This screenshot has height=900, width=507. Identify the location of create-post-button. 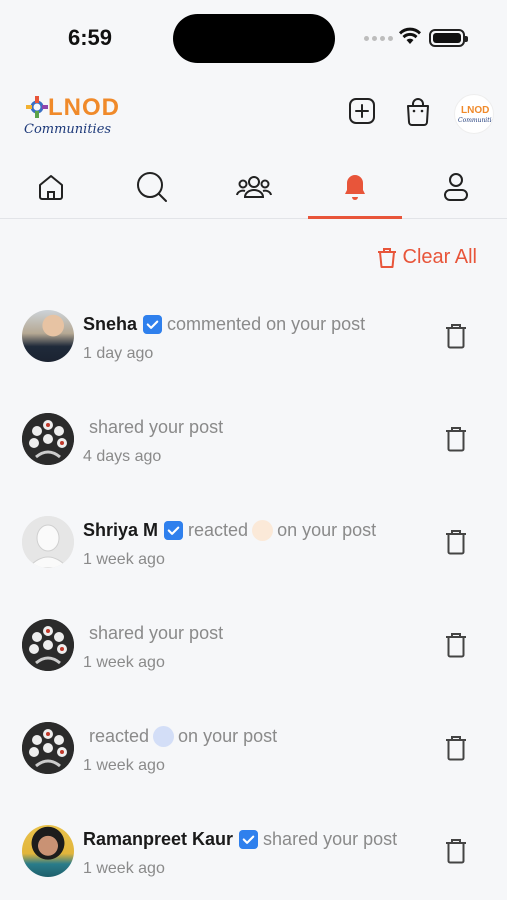
(362, 111).